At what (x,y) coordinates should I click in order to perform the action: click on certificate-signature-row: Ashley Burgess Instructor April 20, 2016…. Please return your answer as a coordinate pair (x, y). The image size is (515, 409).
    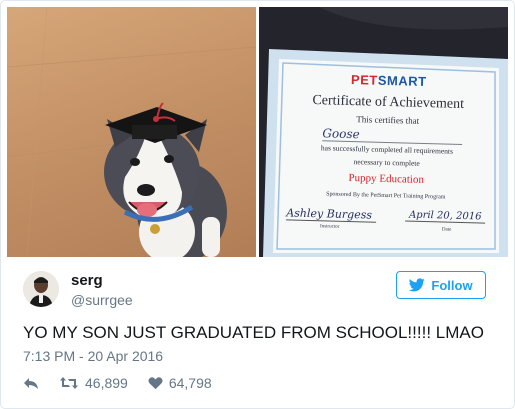
    Looking at the image, I should click on (385, 224).